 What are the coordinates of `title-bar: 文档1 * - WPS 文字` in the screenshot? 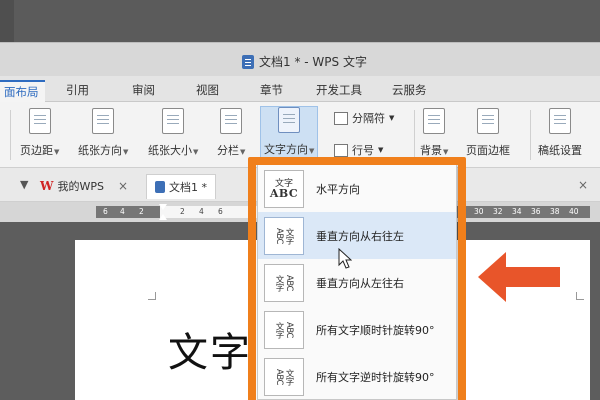 It's located at (300, 59).